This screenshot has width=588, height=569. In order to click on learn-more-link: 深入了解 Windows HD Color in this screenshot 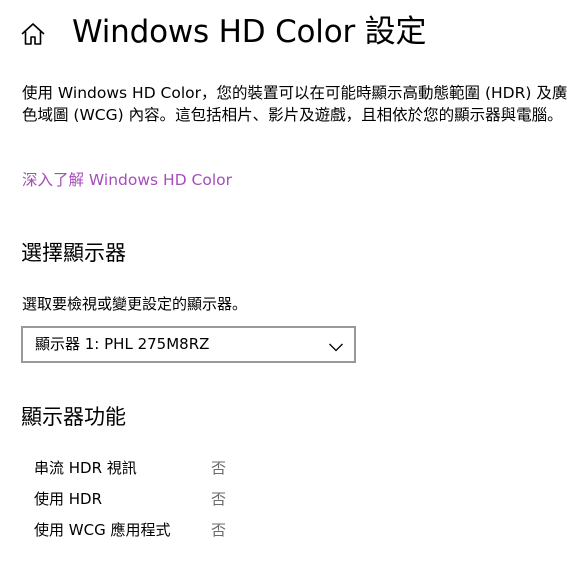, I will do `click(127, 180)`.